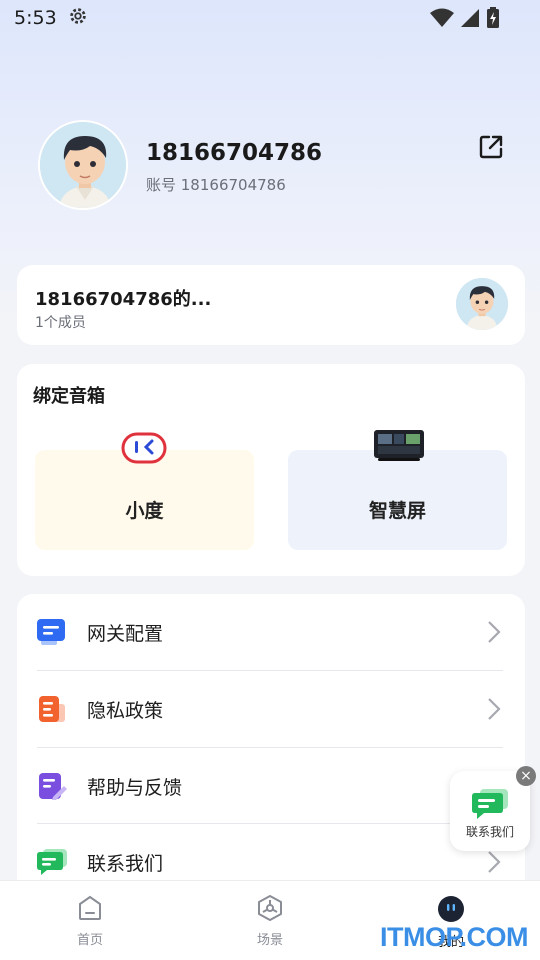 This screenshot has width=540, height=960. What do you see at coordinates (90, 910) in the screenshot?
I see `home-icon` at bounding box center [90, 910].